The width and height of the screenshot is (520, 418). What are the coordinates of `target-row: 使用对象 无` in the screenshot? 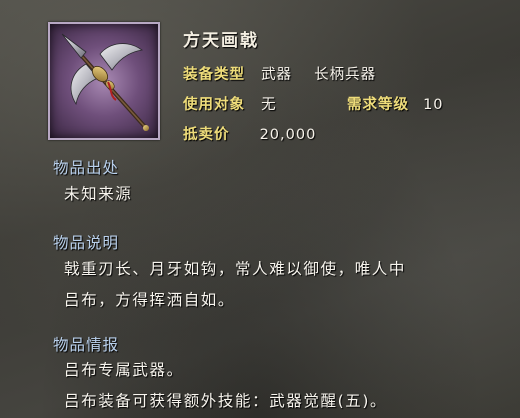 It's located at (230, 103).